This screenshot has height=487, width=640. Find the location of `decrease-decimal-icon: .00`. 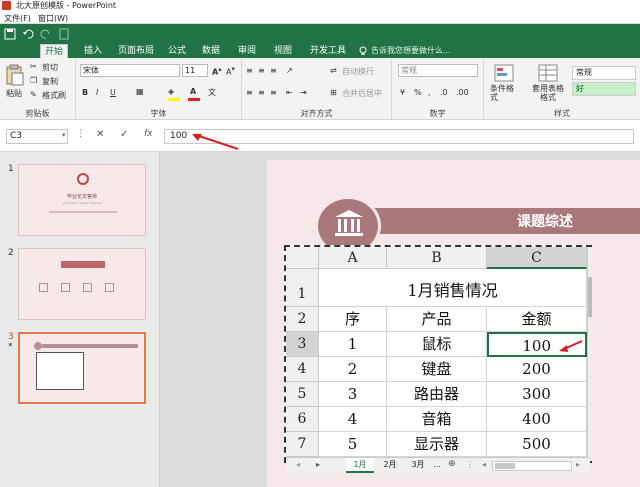

decrease-decimal-icon: .00 is located at coordinates (462, 92).